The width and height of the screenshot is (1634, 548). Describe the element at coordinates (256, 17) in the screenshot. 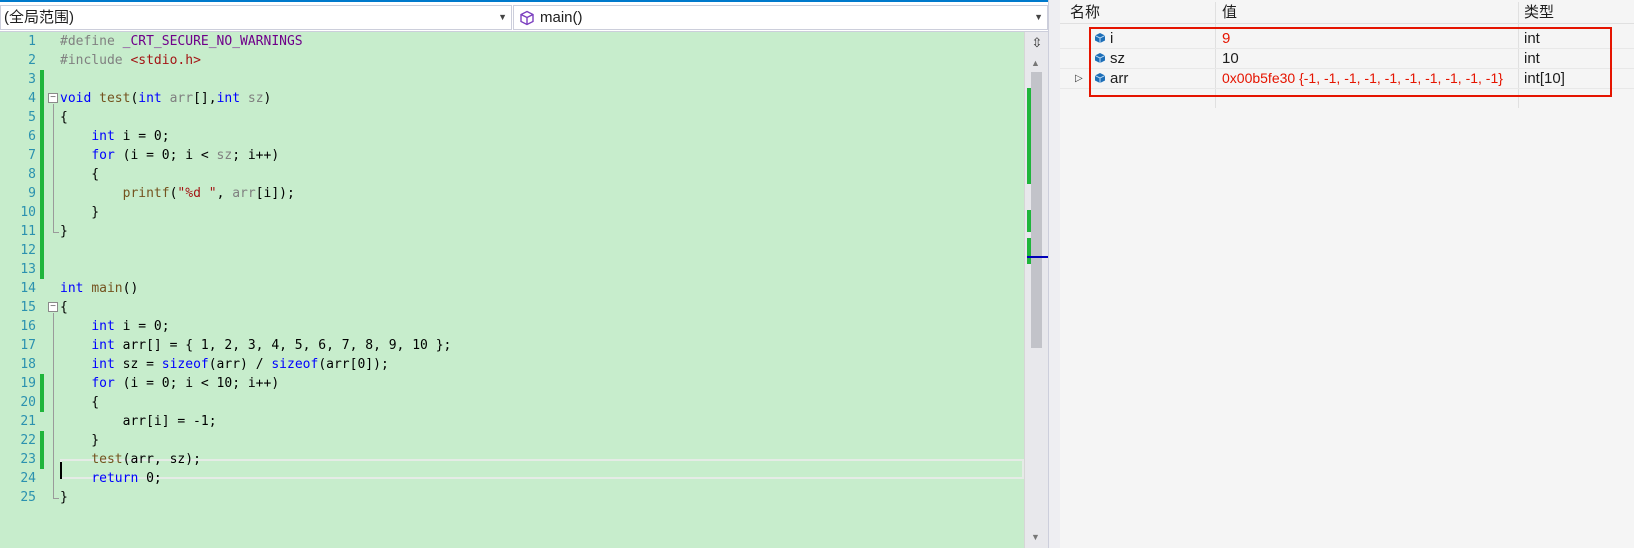

I see `scope-dropdown: (全局范围) ▼` at that location.